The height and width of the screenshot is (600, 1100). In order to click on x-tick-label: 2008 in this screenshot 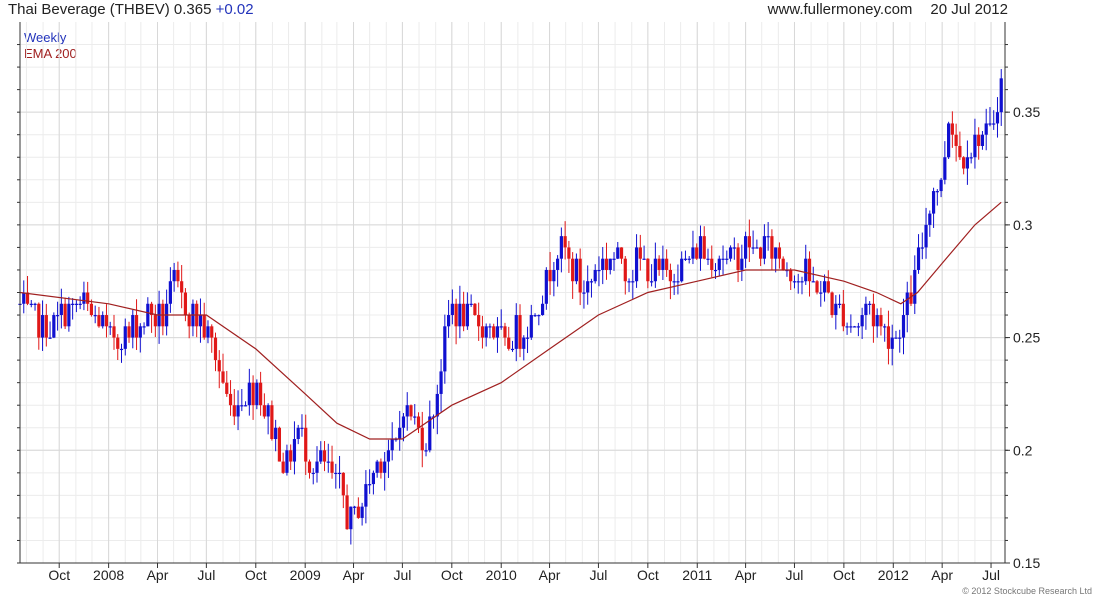, I will do `click(108, 575)`.